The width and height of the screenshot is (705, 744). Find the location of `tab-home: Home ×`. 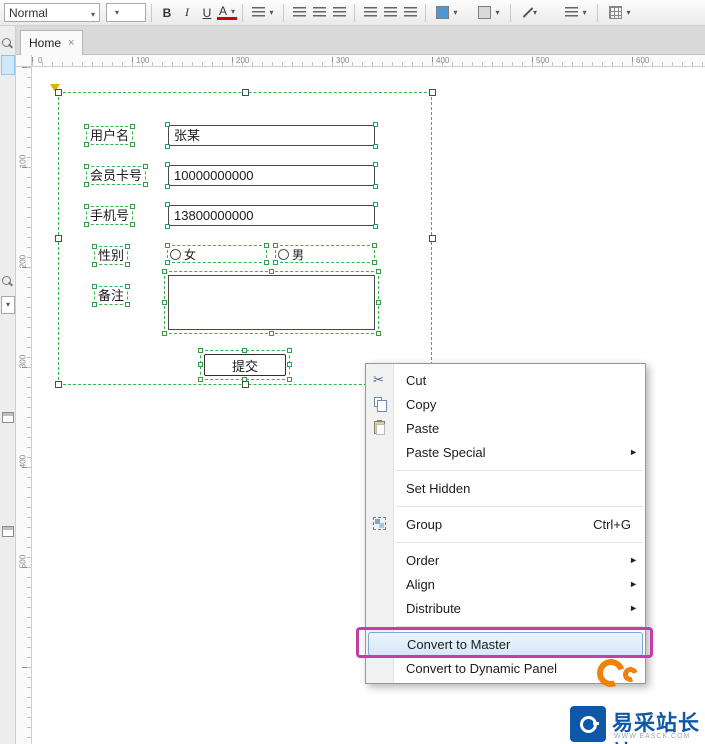

tab-home: Home × is located at coordinates (52, 42).